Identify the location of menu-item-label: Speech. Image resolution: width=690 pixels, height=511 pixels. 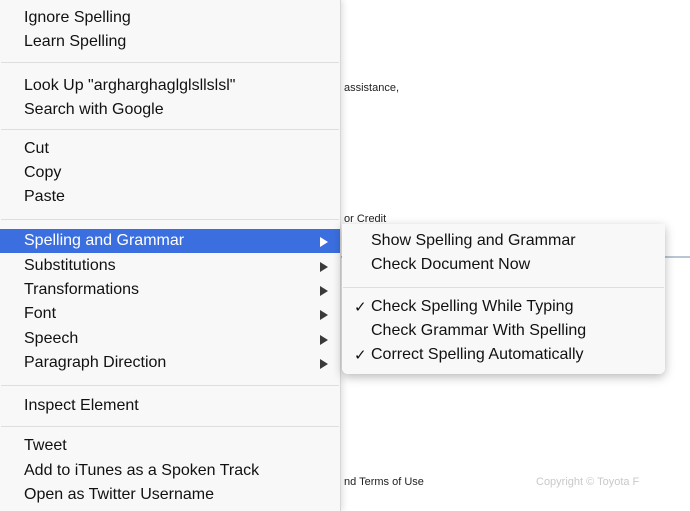
(51, 338).